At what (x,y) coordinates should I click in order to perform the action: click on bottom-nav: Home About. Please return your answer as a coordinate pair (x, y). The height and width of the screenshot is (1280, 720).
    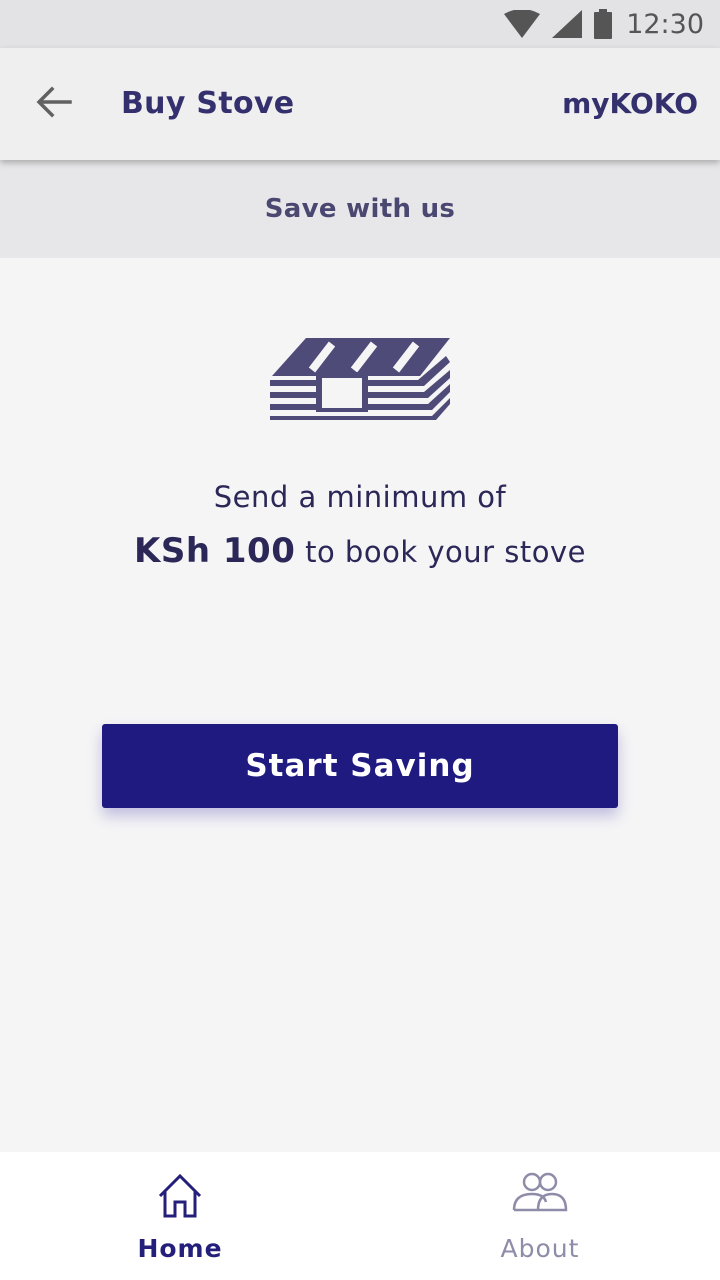
    Looking at the image, I should click on (360, 1216).